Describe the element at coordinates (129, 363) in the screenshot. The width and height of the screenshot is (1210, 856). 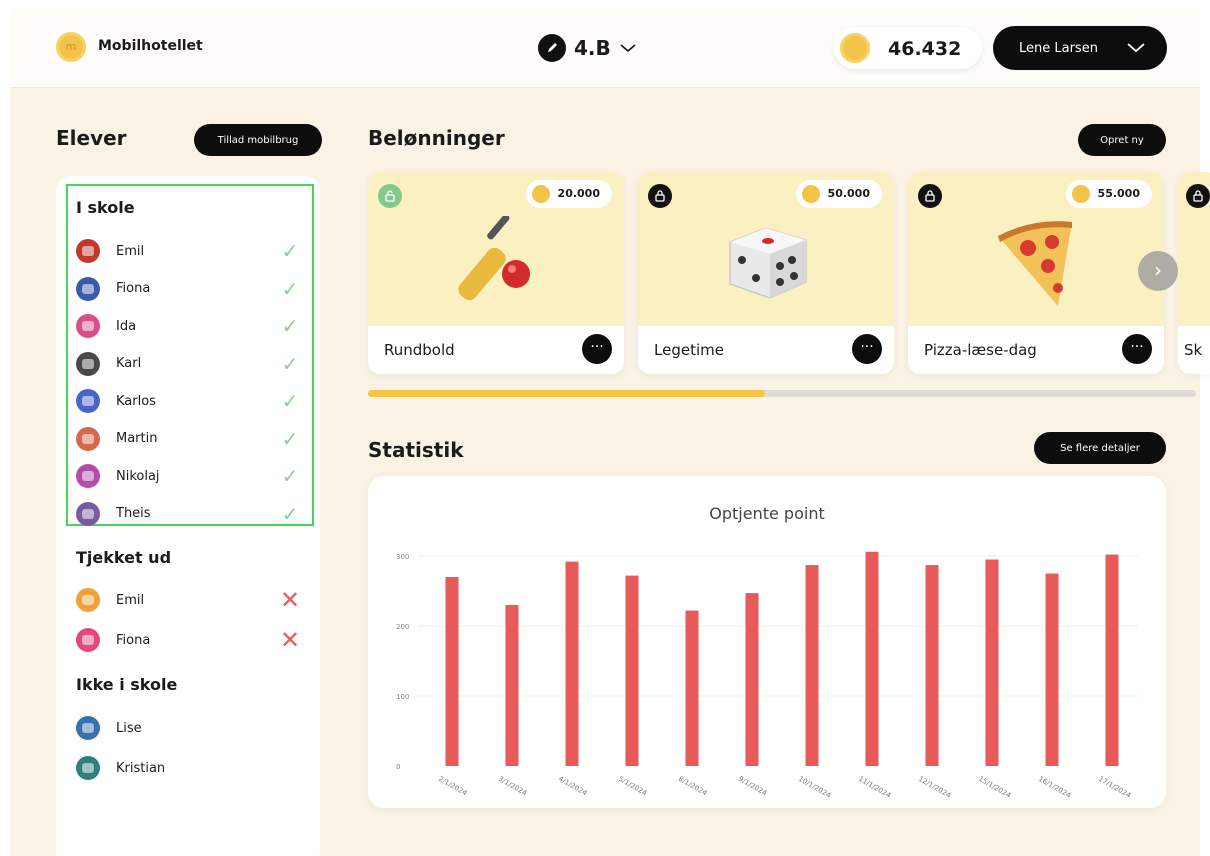
I see `student-name: Karl` at that location.